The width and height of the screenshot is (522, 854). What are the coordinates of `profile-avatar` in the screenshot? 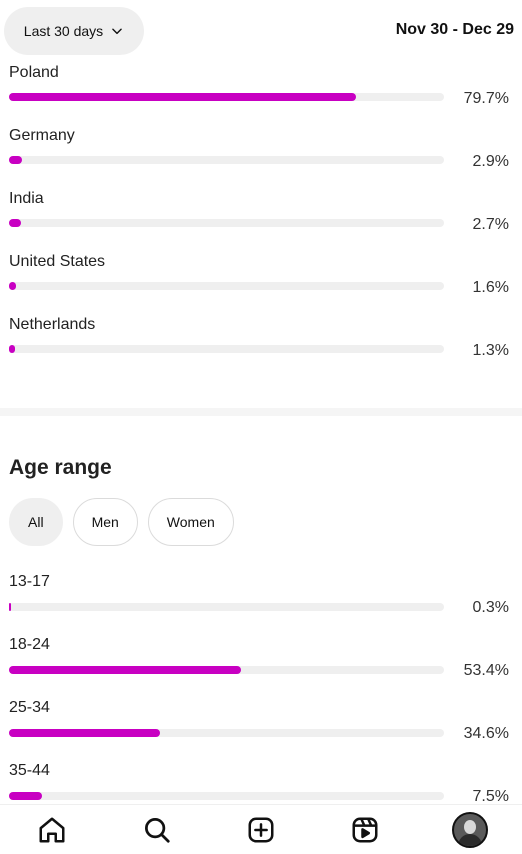 It's located at (469, 829).